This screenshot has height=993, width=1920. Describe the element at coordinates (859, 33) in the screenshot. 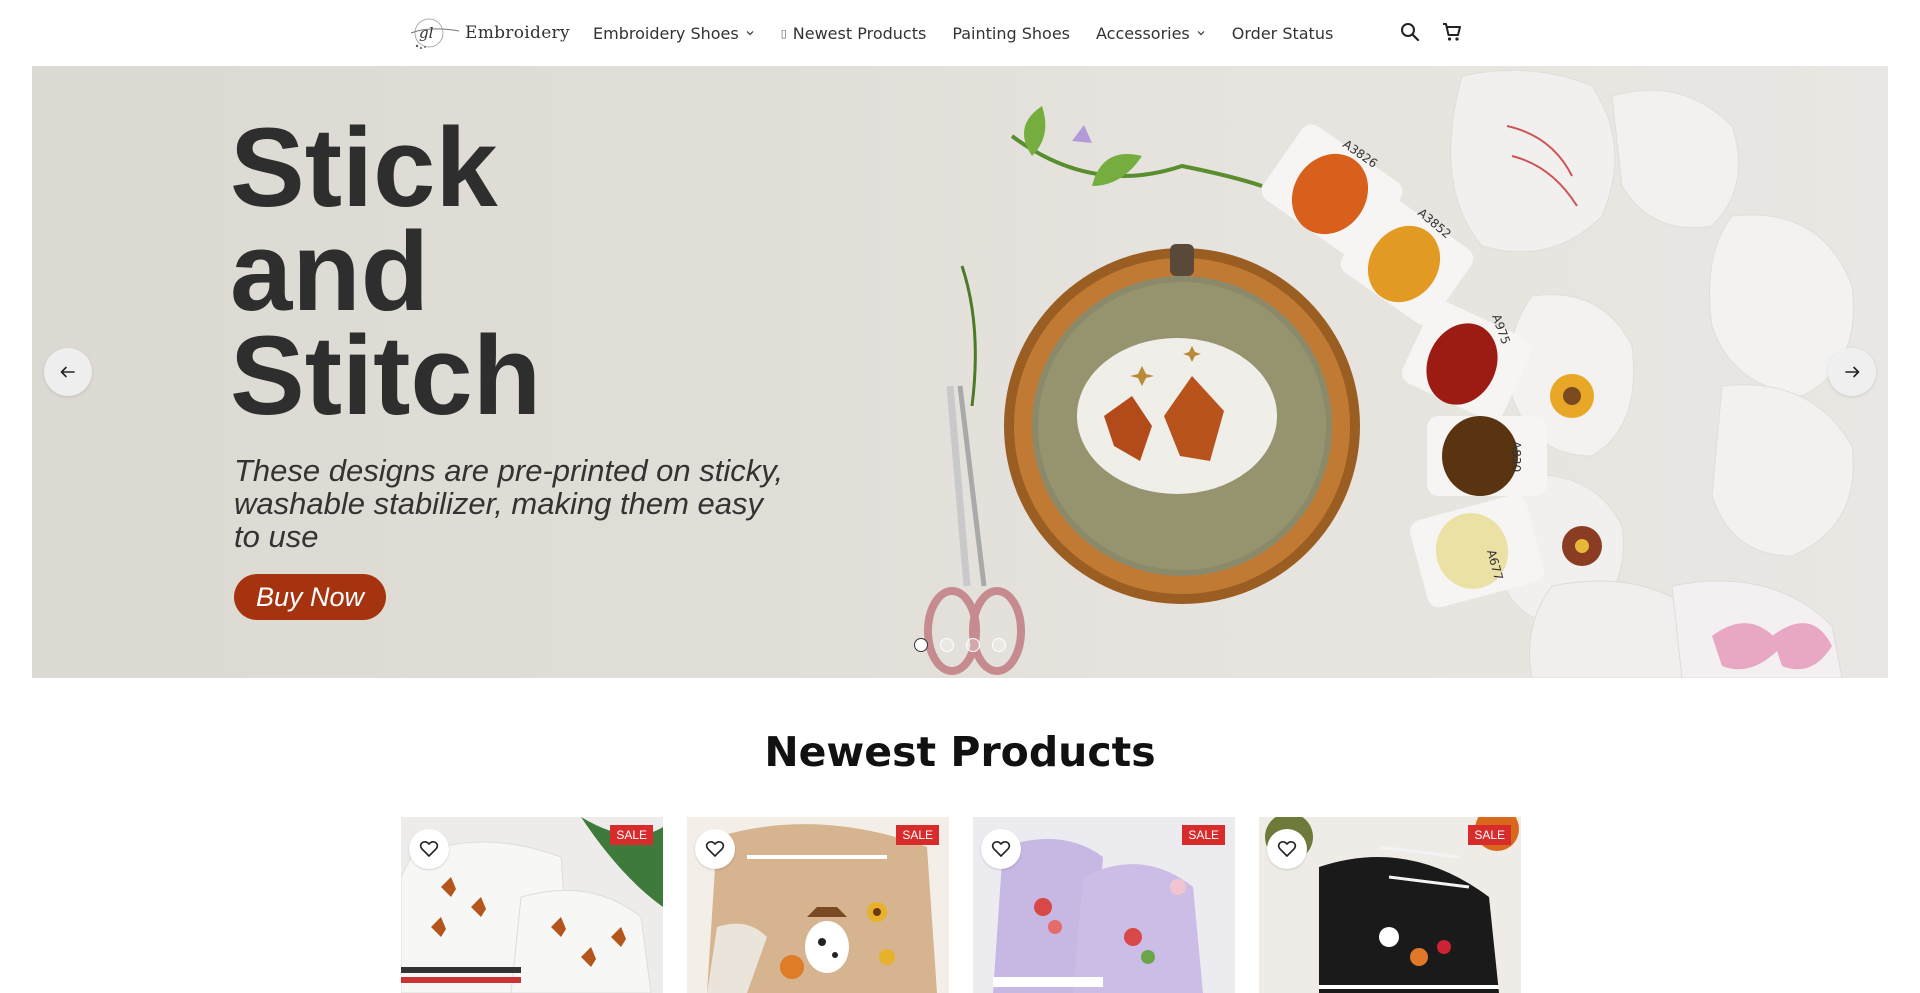

I see `nav-newest-products-label: Newest Products` at that location.